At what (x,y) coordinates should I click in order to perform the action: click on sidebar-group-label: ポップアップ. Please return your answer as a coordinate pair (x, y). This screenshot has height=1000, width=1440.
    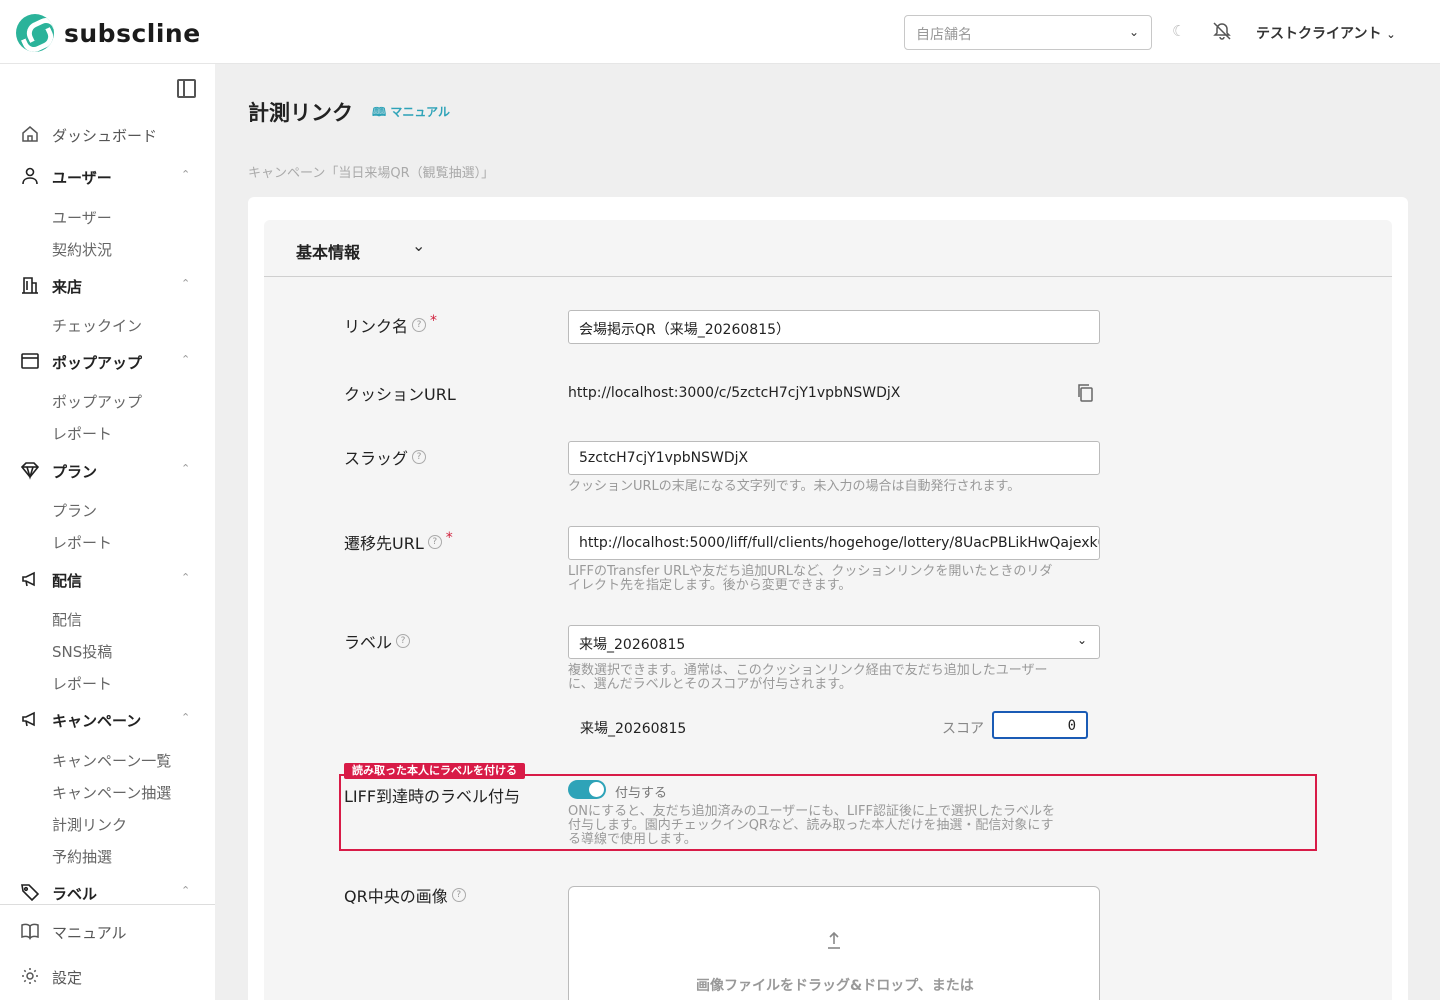
    Looking at the image, I should click on (97, 363).